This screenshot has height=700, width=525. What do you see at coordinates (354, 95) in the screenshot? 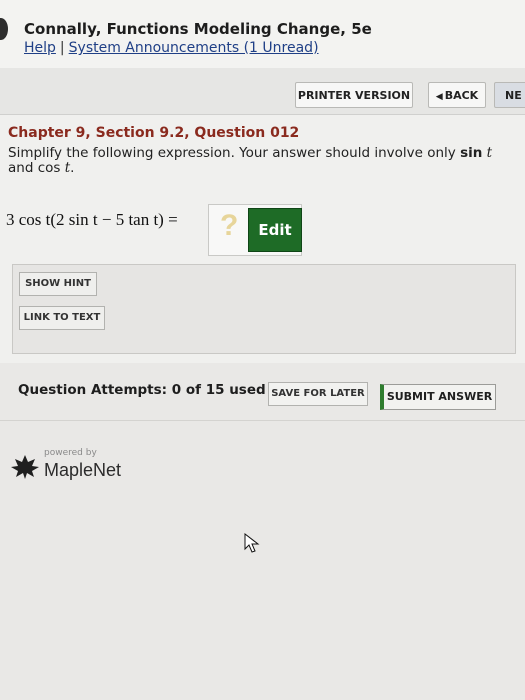
I see `printer-version-button: PRINTER VERSION` at bounding box center [354, 95].